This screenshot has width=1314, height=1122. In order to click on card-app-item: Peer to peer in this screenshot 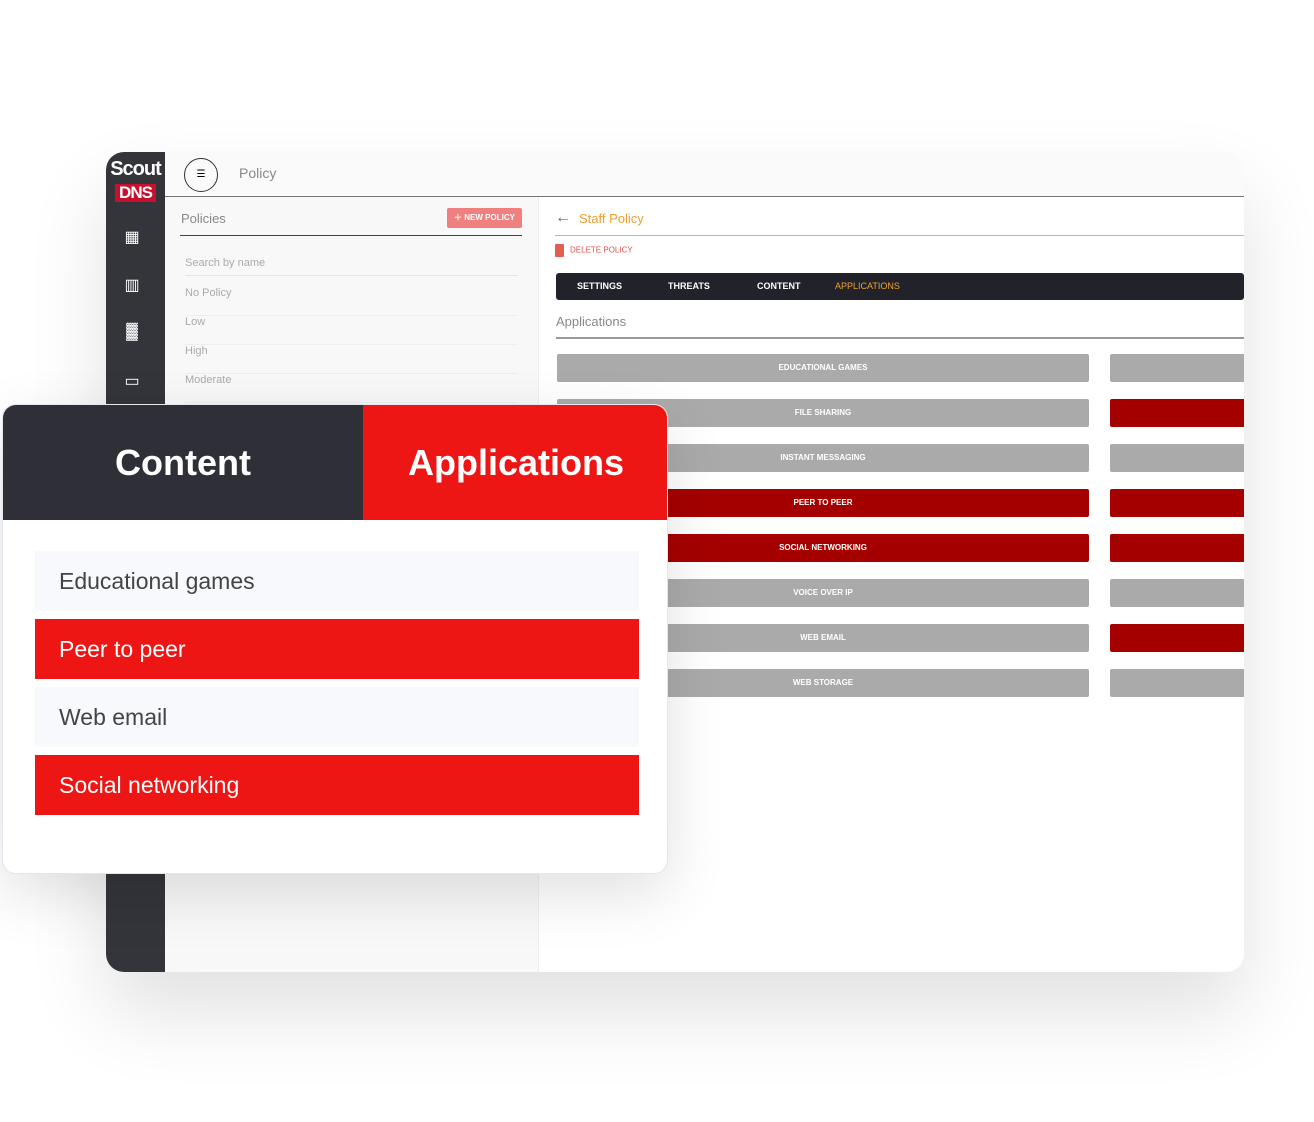, I will do `click(337, 649)`.